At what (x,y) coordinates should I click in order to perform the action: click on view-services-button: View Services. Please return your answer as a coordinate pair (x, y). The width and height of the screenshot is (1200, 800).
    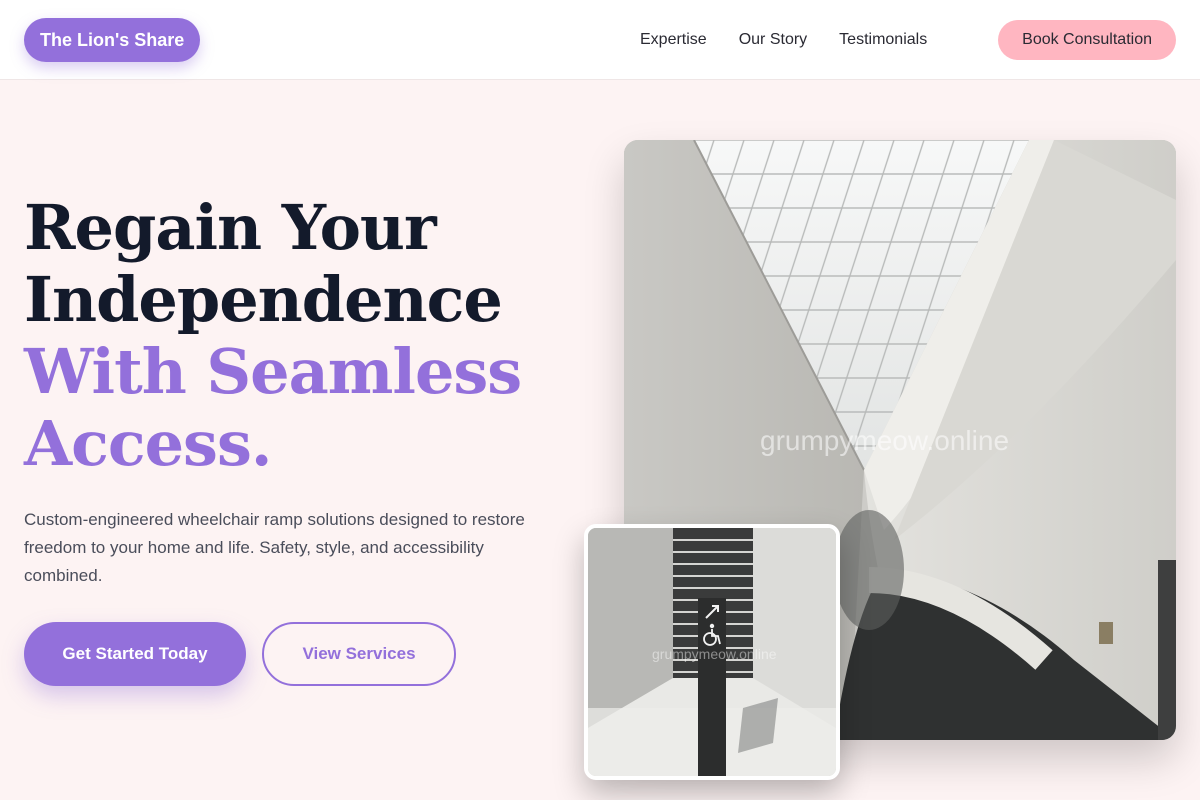
    Looking at the image, I should click on (359, 654).